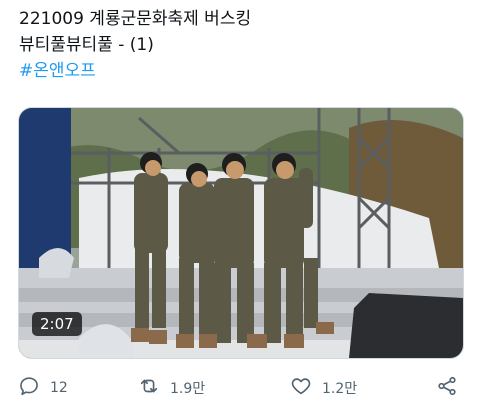 This screenshot has width=480, height=410. What do you see at coordinates (57, 324) in the screenshot?
I see `video-duration: 2:07` at bounding box center [57, 324].